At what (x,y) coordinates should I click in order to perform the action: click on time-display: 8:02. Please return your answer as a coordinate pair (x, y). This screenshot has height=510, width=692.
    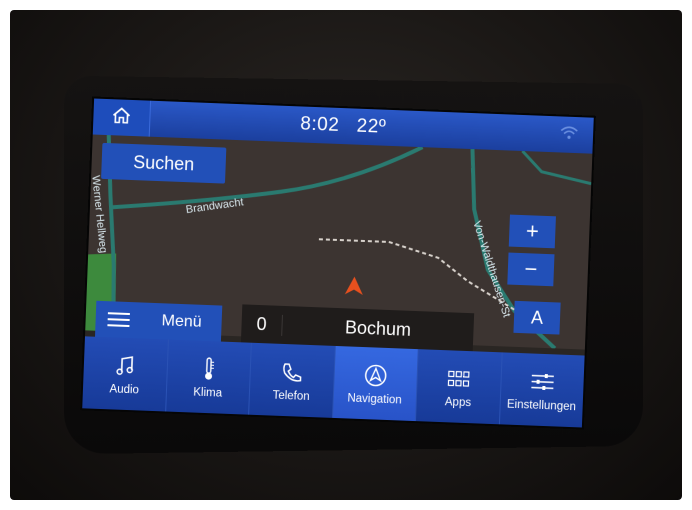
    Looking at the image, I should click on (319, 124).